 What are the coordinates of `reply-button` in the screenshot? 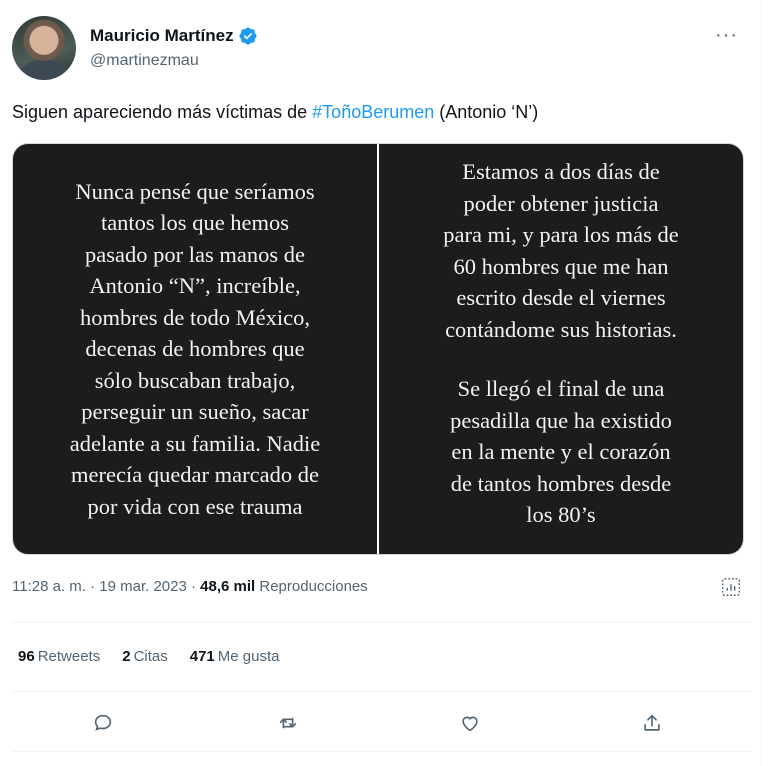 It's located at (103, 723).